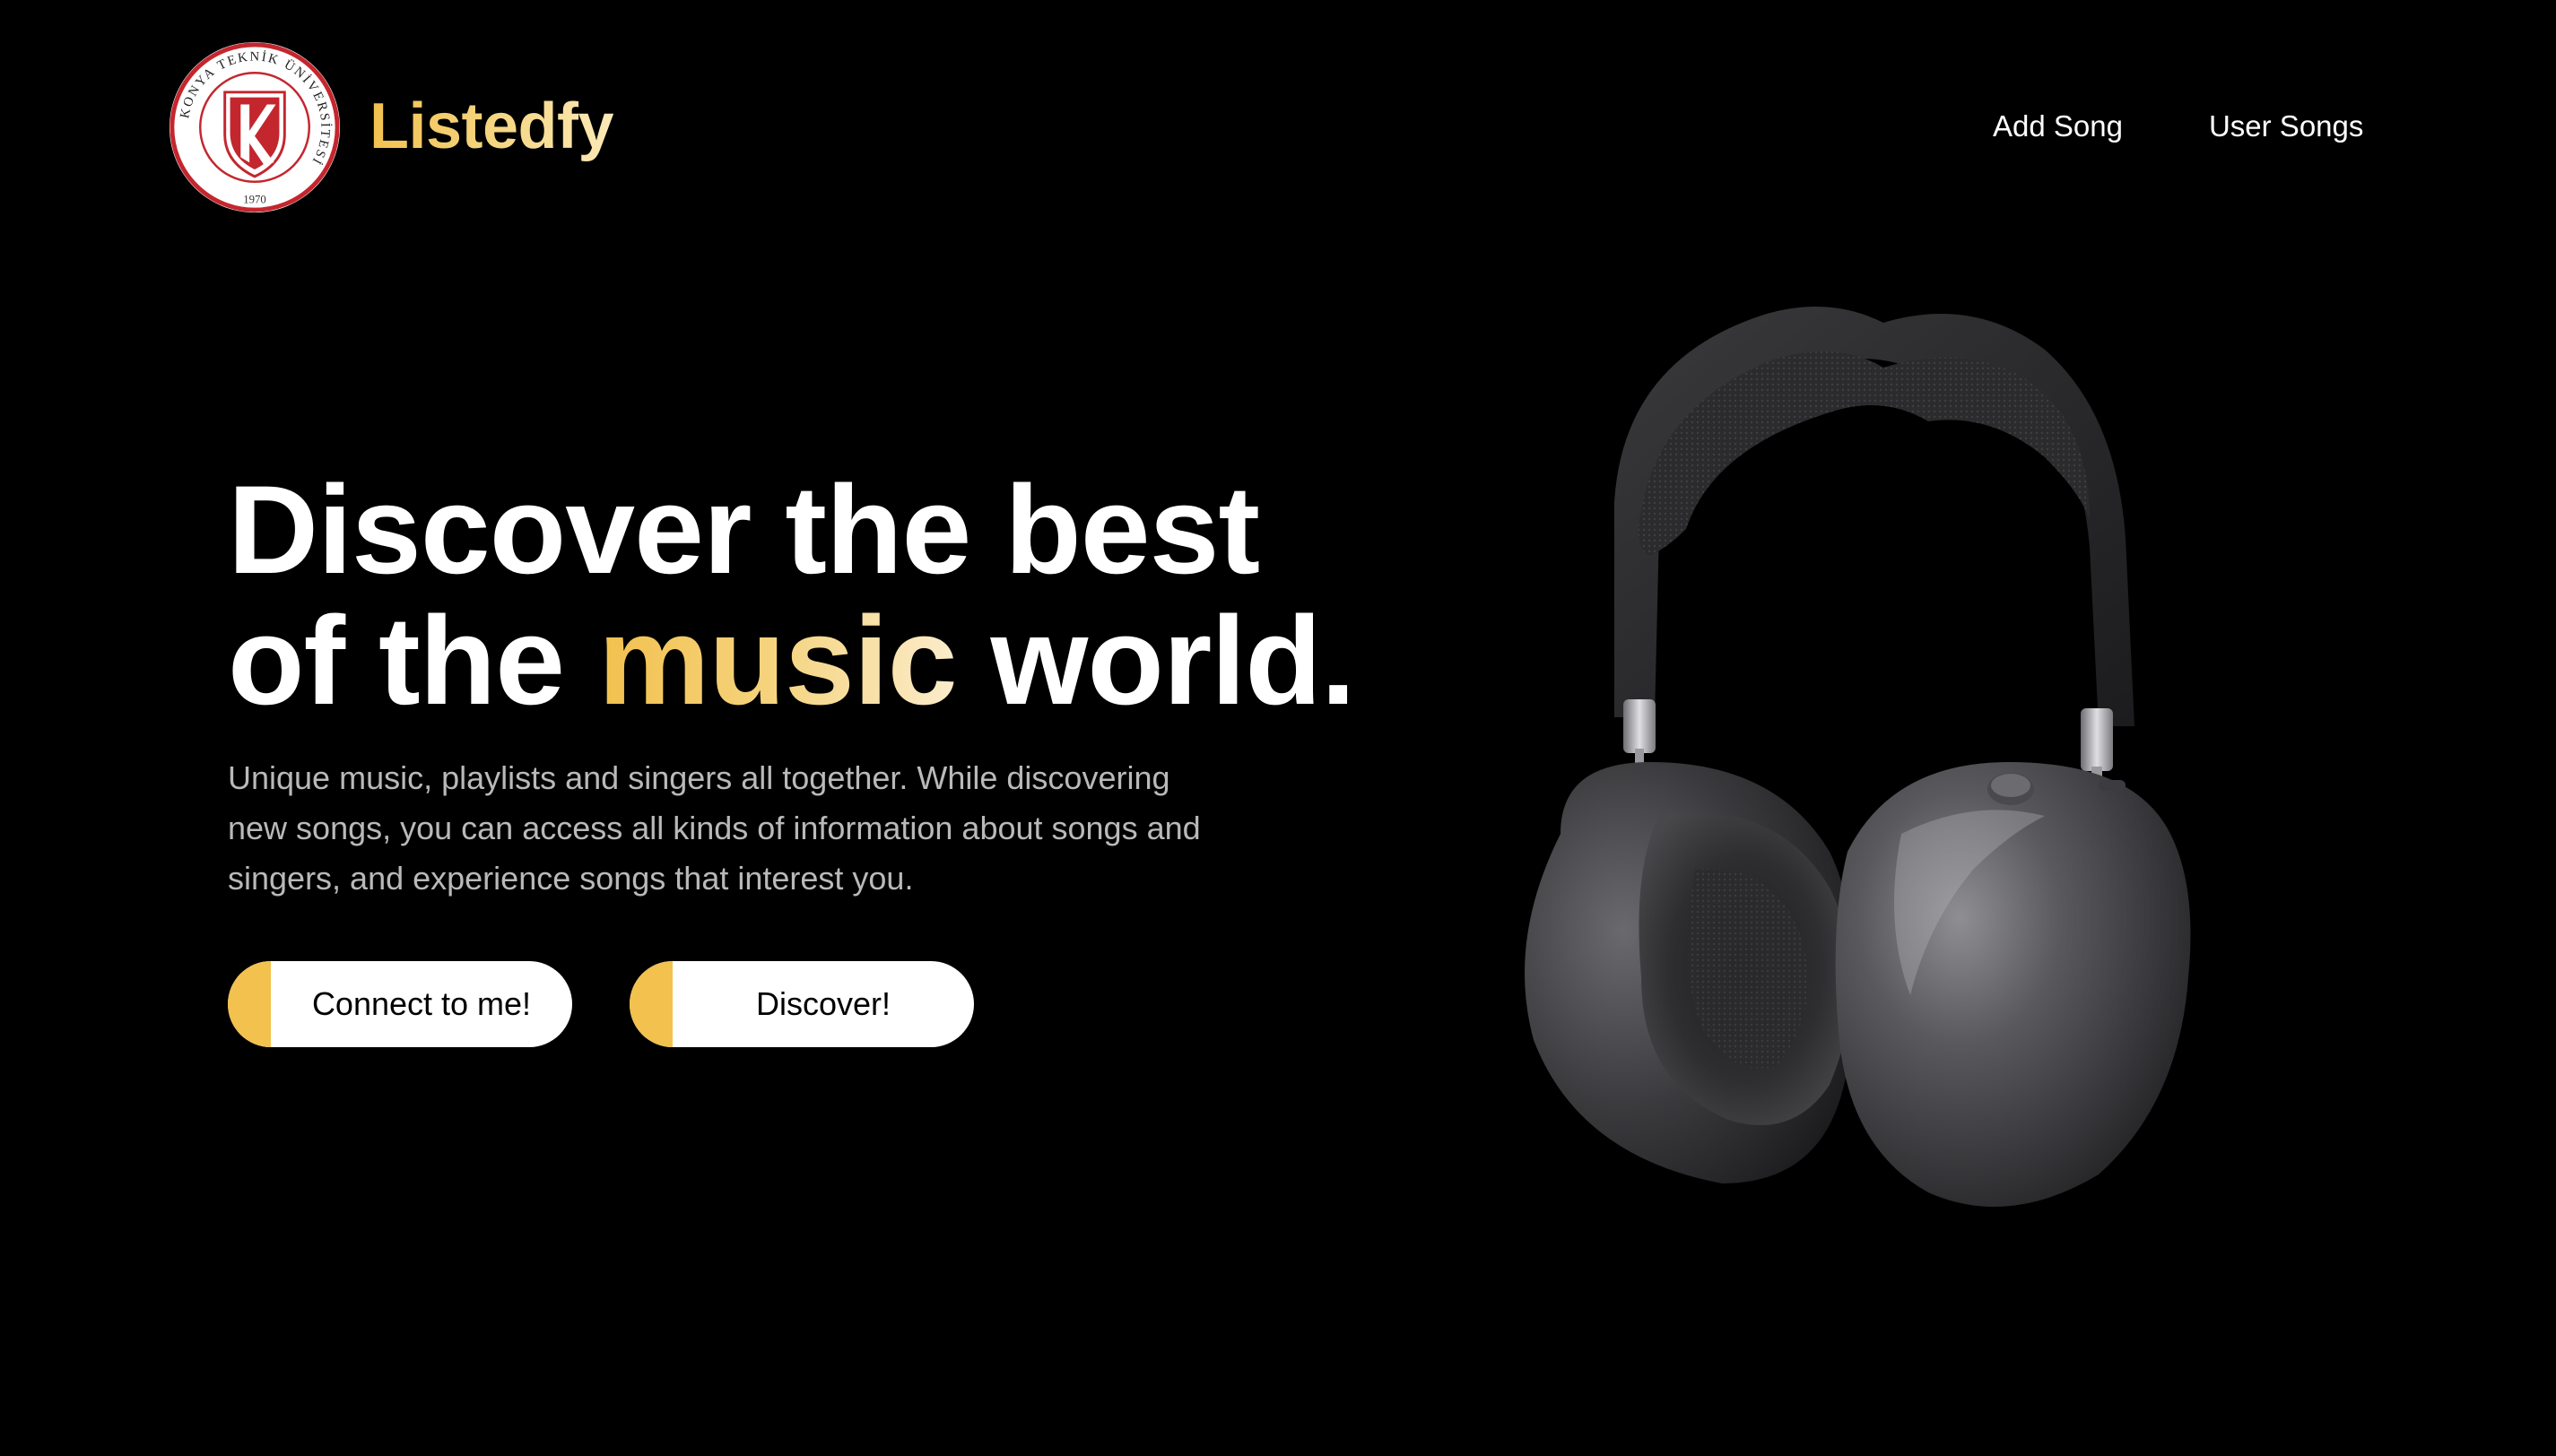 The image size is (2556, 1456). I want to click on hero-title: Discover the best of the music world., so click(792, 592).